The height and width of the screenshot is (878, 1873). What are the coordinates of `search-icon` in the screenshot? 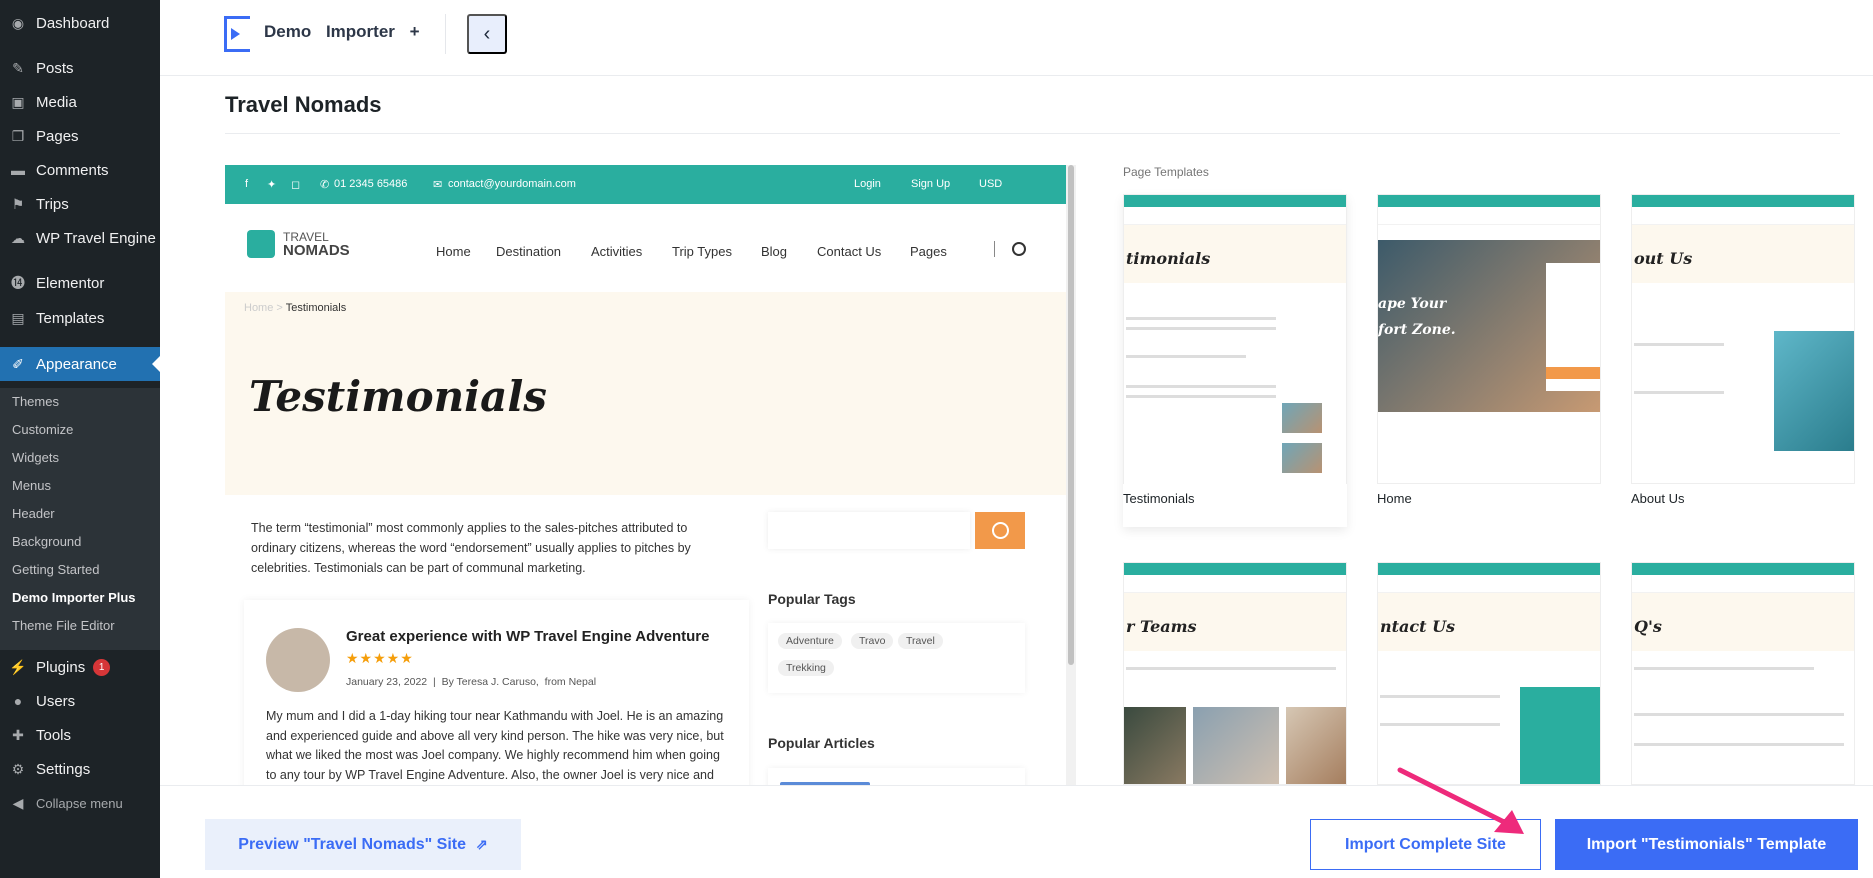 It's located at (1019, 249).